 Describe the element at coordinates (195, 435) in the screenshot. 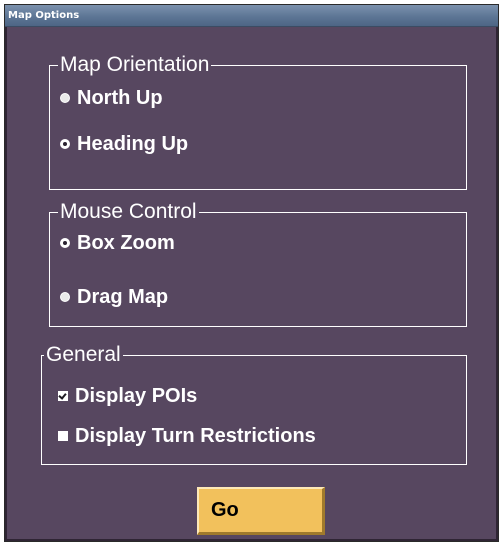

I see `display-turn-restrictions-label: Display Turn Restrictions` at that location.